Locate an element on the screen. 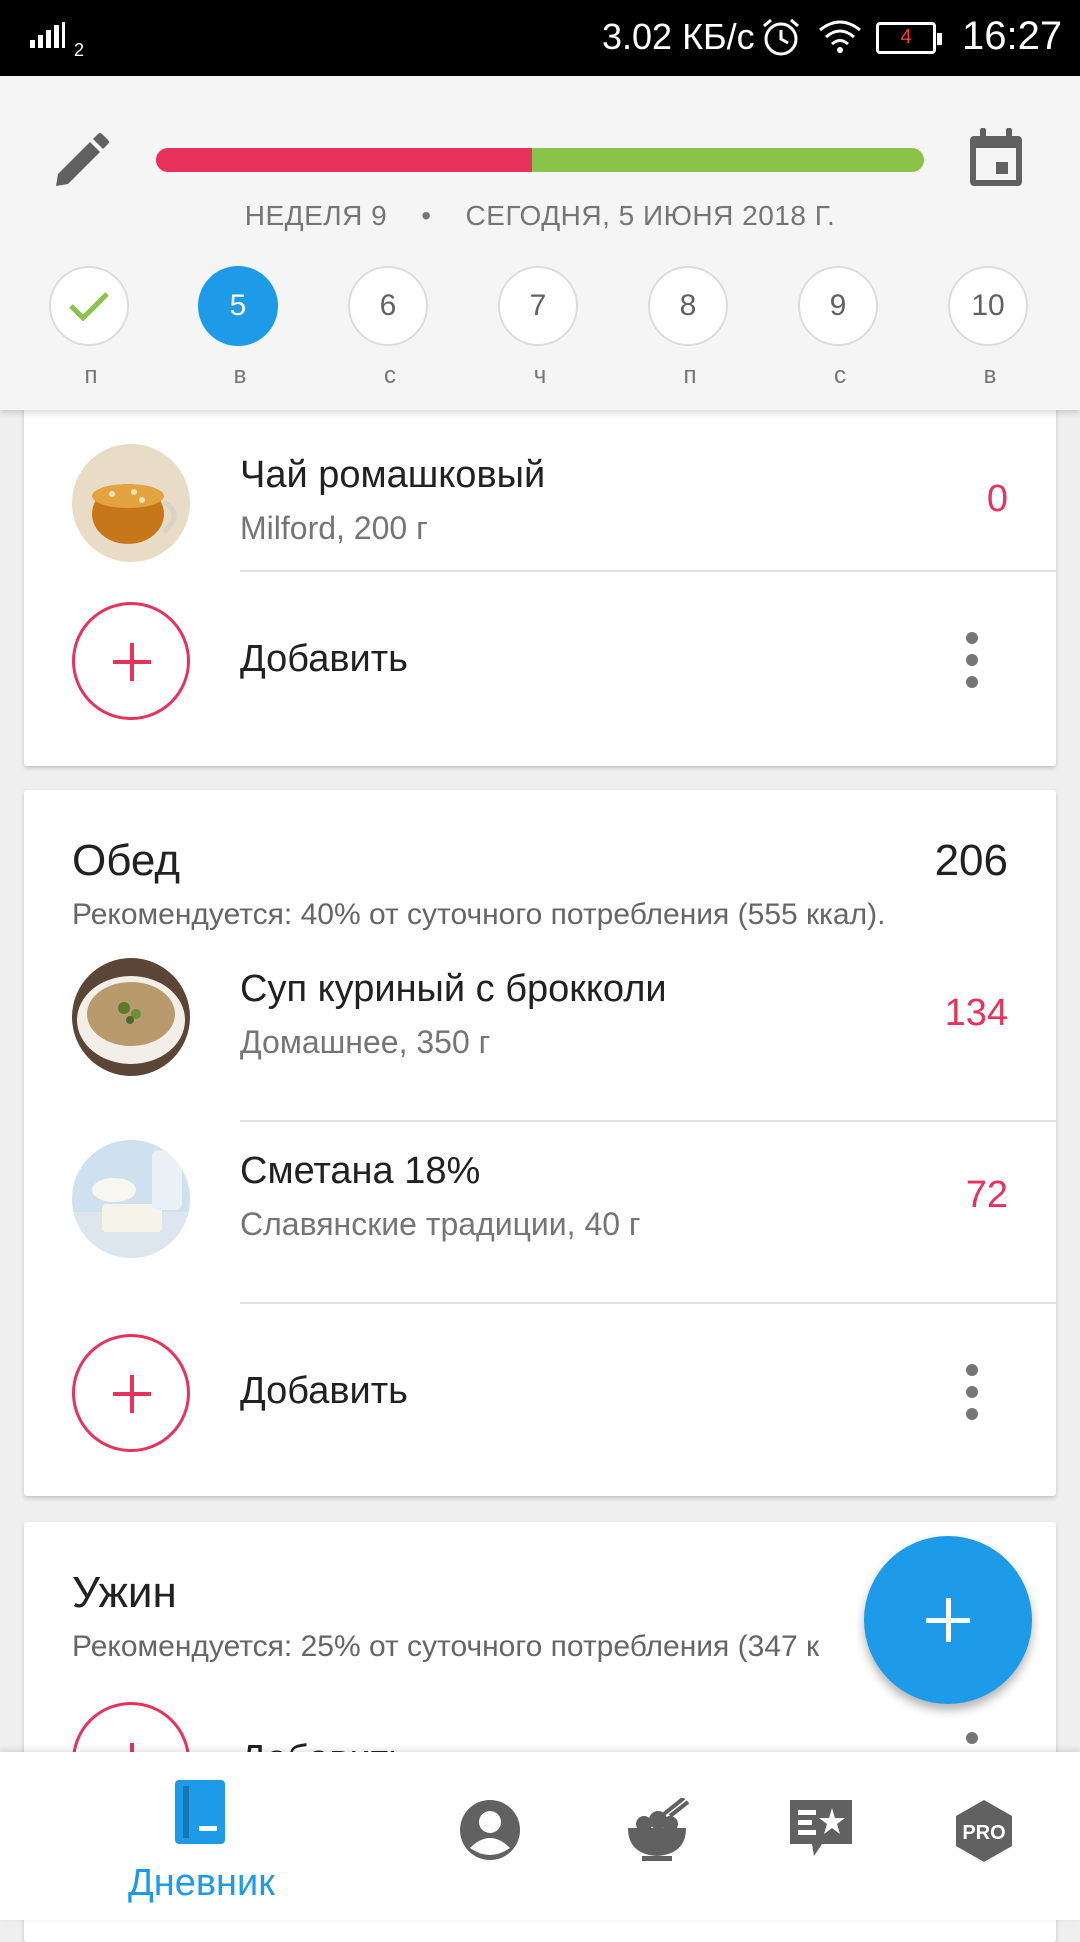 Image resolution: width=1080 pixels, height=1942 pixels. week-date-line: НЕДЕЛЯ 9 • СЕГОДНЯ, 5 ИЮНЯ 2018 Г. is located at coordinates (540, 216).